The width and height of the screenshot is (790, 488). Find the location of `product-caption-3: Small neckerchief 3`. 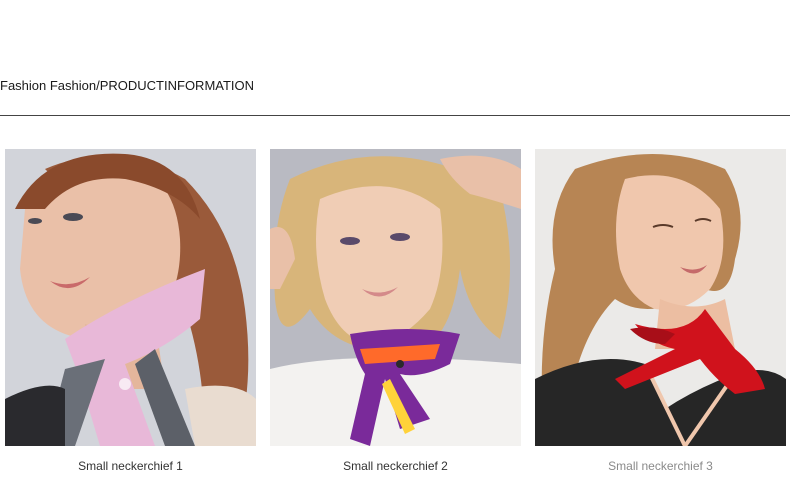

product-caption-3: Small neckerchief 3 is located at coordinates (660, 466).